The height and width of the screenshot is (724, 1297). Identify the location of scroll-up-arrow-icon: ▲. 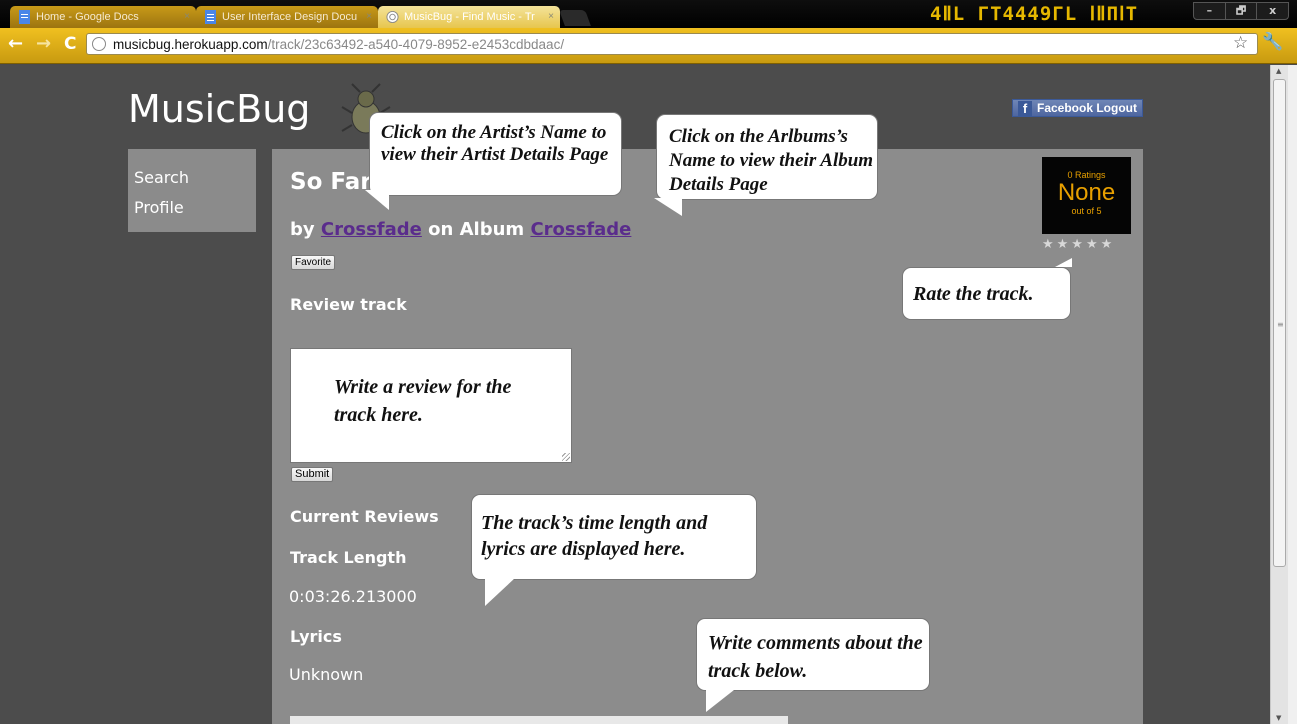
(1278, 71).